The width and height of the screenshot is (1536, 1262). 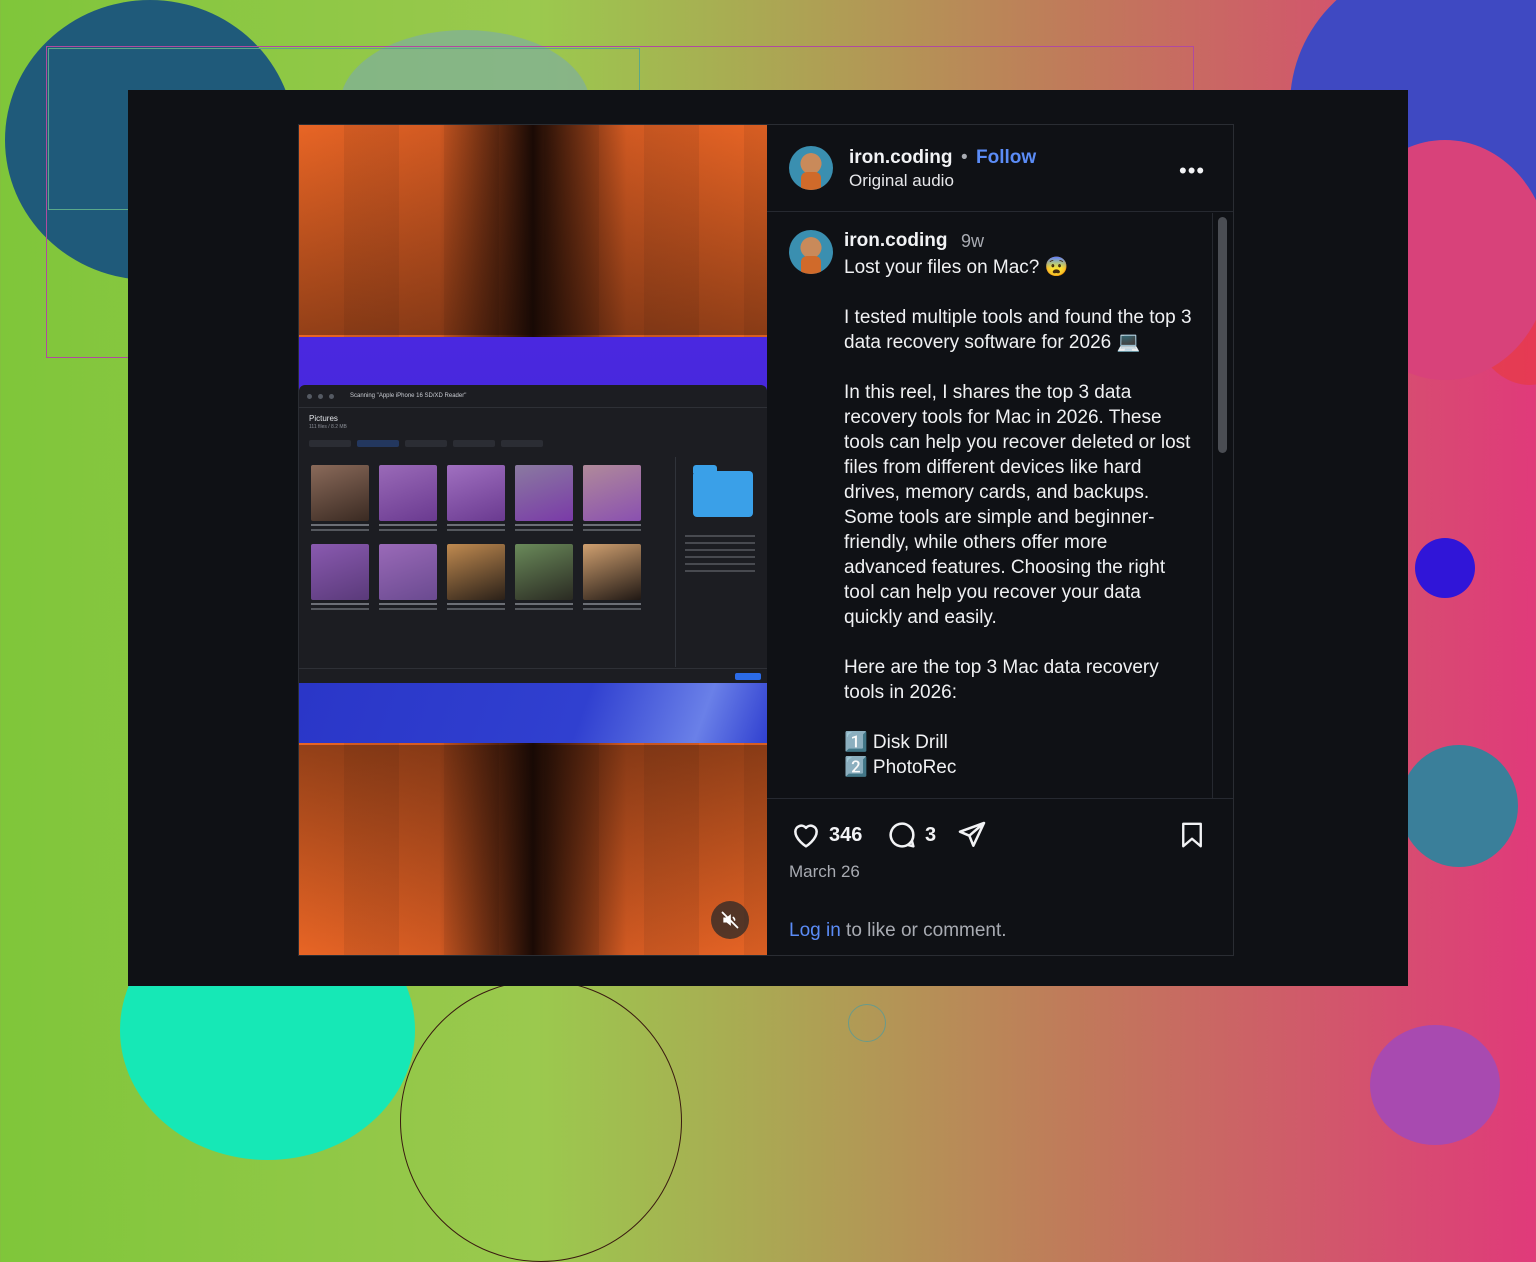 I want to click on share-button, so click(x=972, y=835).